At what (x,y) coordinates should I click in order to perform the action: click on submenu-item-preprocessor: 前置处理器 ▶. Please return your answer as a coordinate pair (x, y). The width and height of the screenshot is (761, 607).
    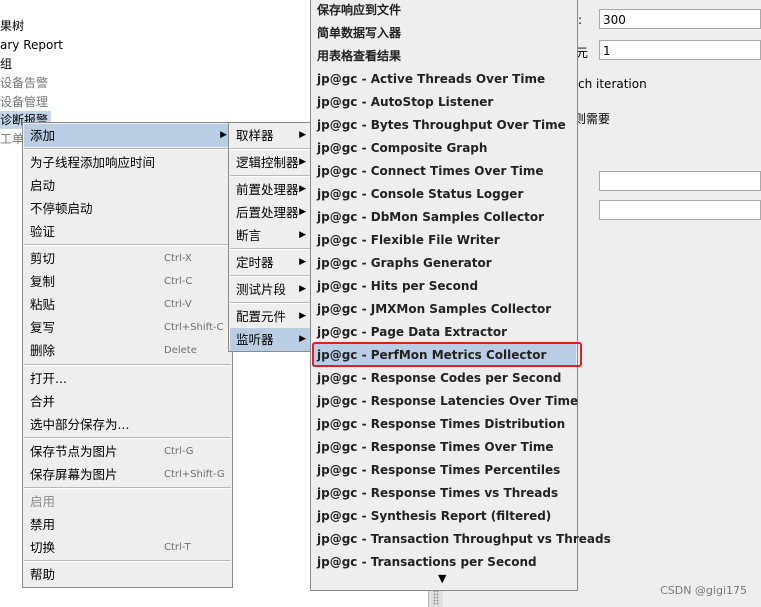
    Looking at the image, I should click on (270, 189).